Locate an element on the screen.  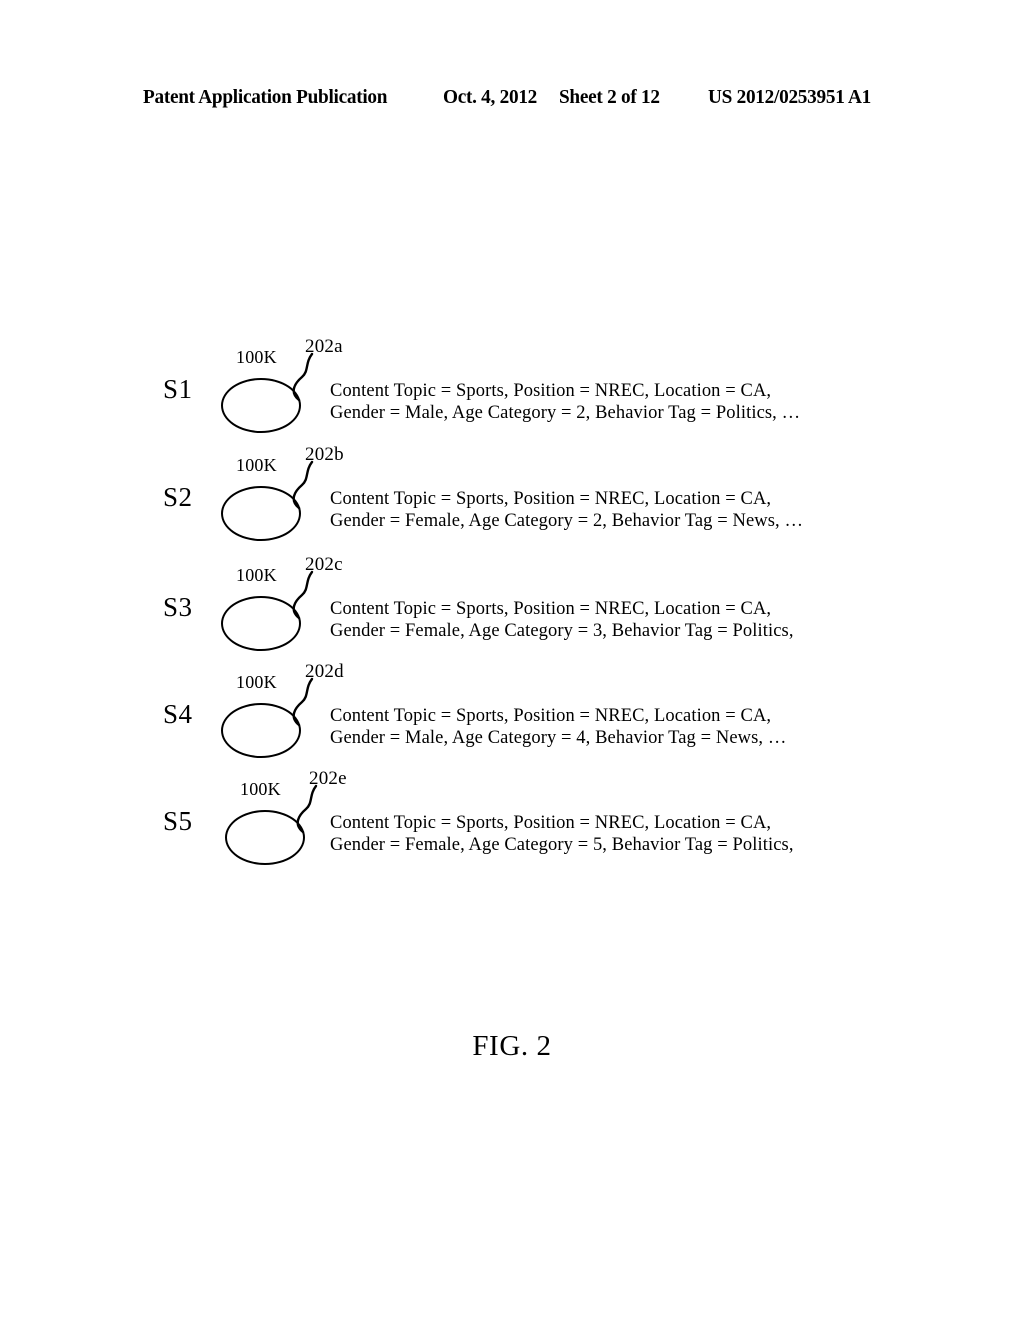
reference-numeral-202b: 202b is located at coordinates (324, 454).